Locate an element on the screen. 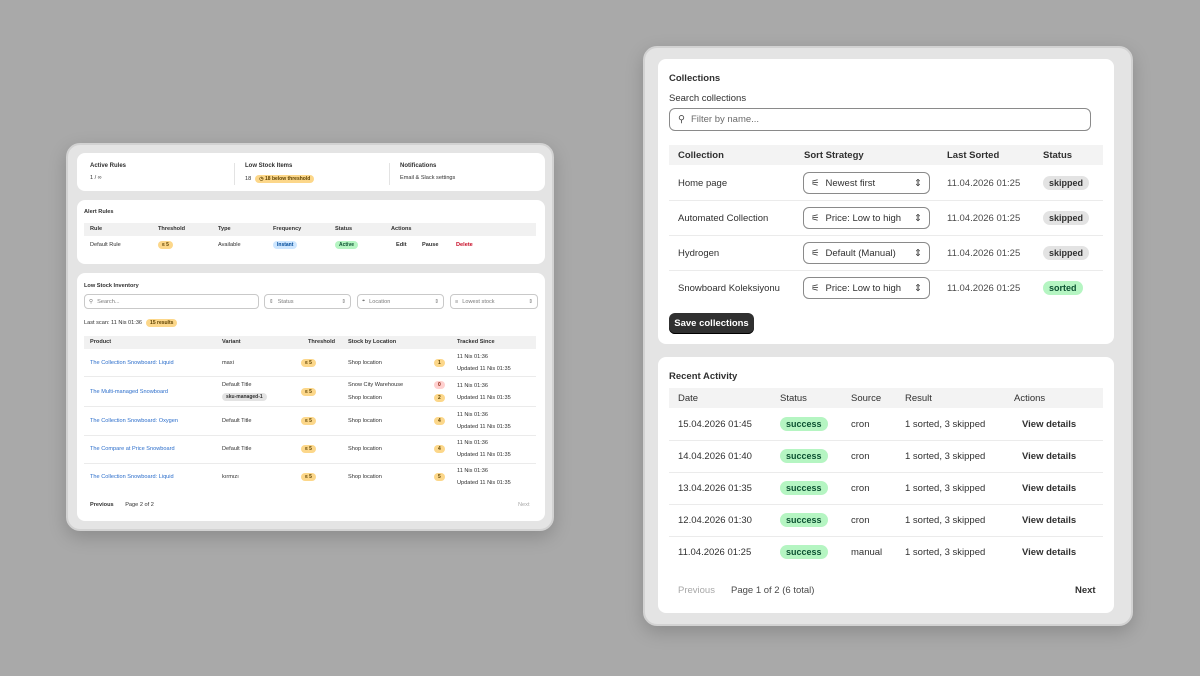 The width and height of the screenshot is (1200, 676). status-filter-label: Status is located at coordinates (285, 301).